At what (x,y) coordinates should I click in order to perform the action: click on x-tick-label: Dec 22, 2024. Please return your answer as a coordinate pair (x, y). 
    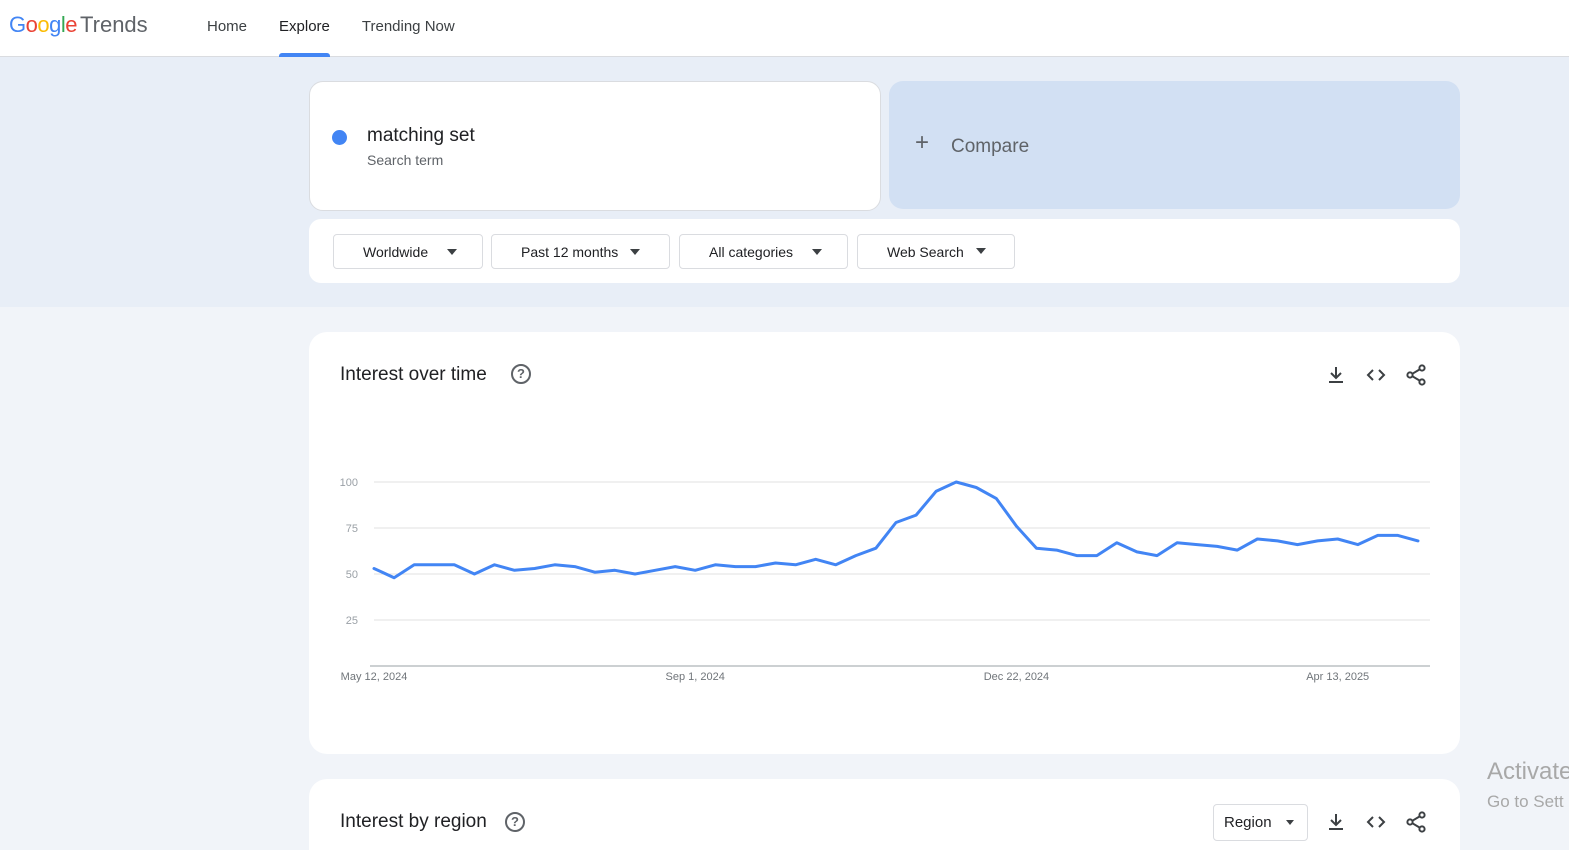
    Looking at the image, I should click on (1016, 677).